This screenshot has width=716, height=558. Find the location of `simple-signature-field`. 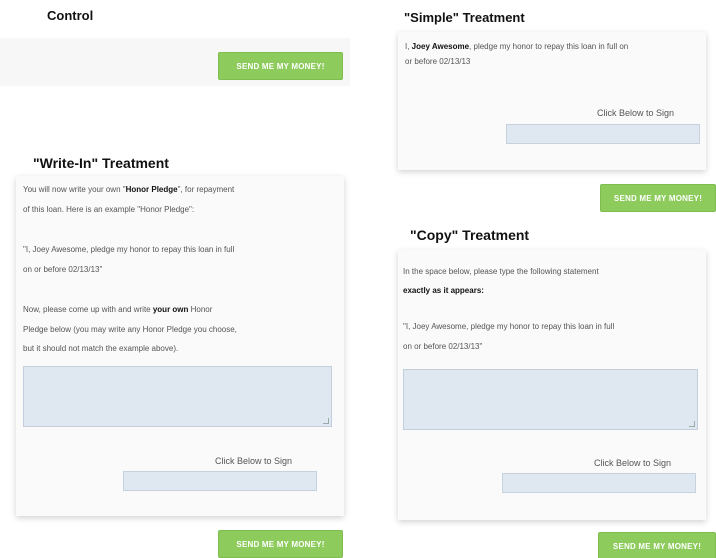

simple-signature-field is located at coordinates (603, 134).